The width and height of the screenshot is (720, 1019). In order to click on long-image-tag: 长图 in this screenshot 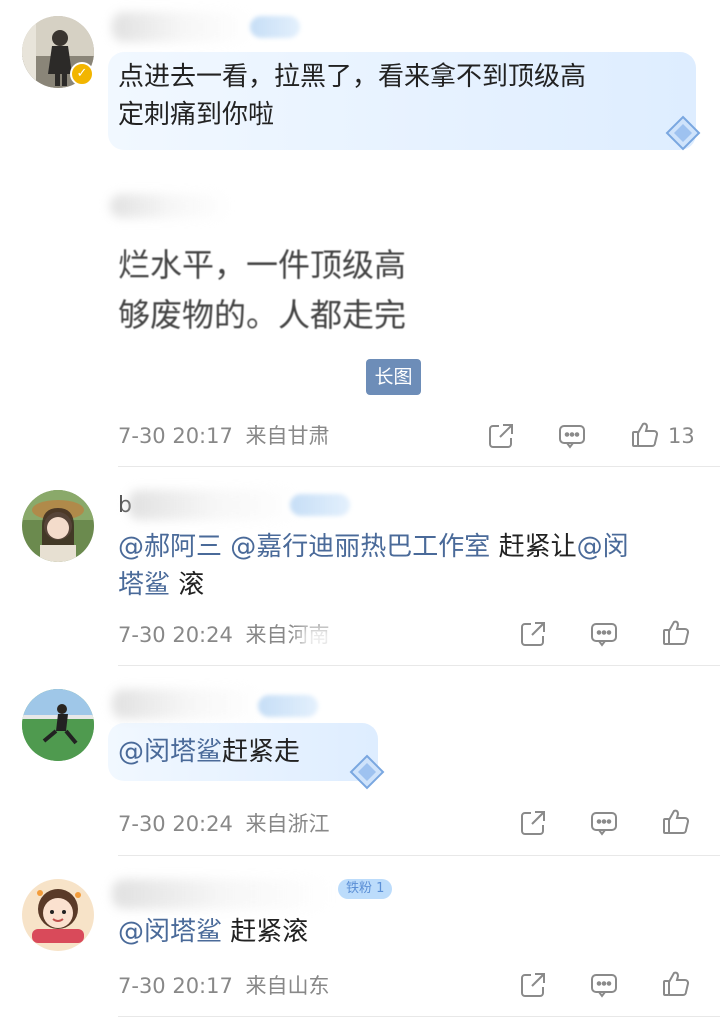, I will do `click(393, 377)`.